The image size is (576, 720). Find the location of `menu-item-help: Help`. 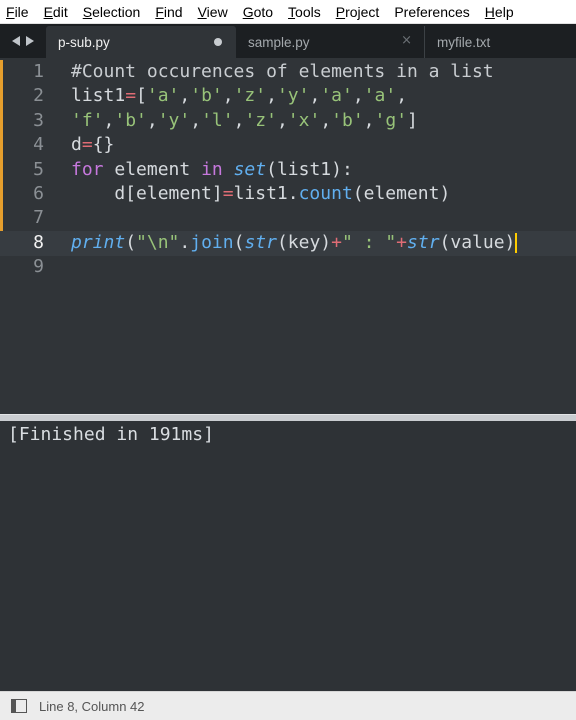

menu-item-help: Help is located at coordinates (499, 12).